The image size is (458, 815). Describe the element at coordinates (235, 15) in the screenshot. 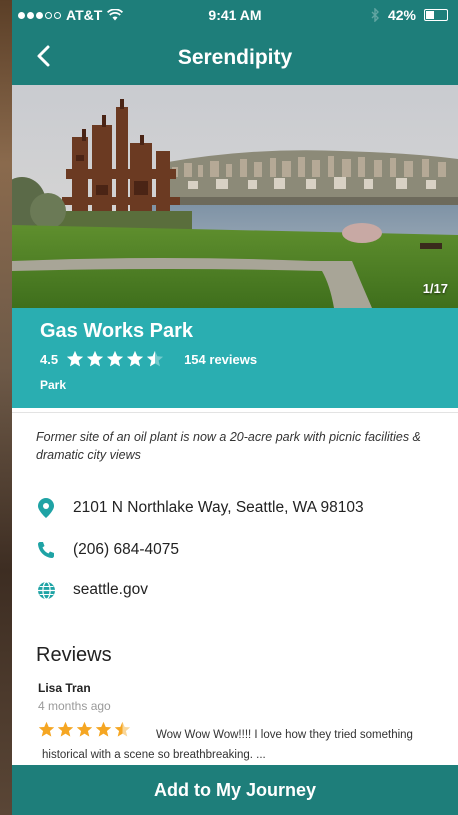

I see `status-bar: AT&T 9:41 AM 42%` at that location.